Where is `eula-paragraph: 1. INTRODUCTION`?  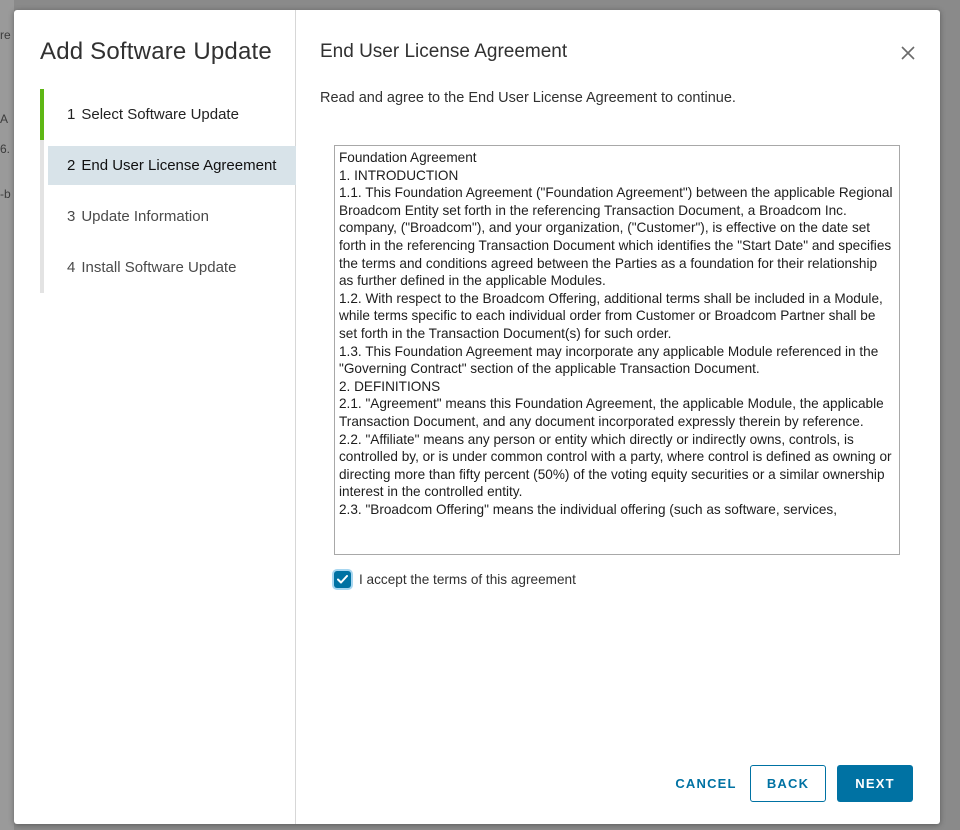 eula-paragraph: 1. INTRODUCTION is located at coordinates (399, 175).